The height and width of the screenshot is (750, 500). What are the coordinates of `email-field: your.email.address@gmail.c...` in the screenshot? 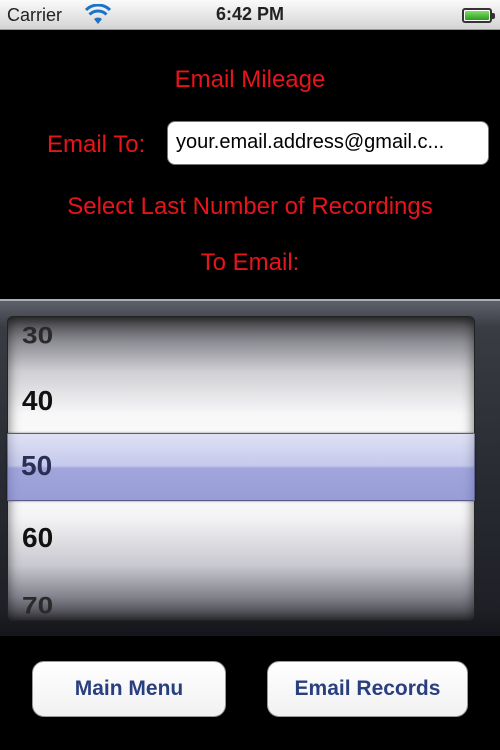 It's located at (328, 143).